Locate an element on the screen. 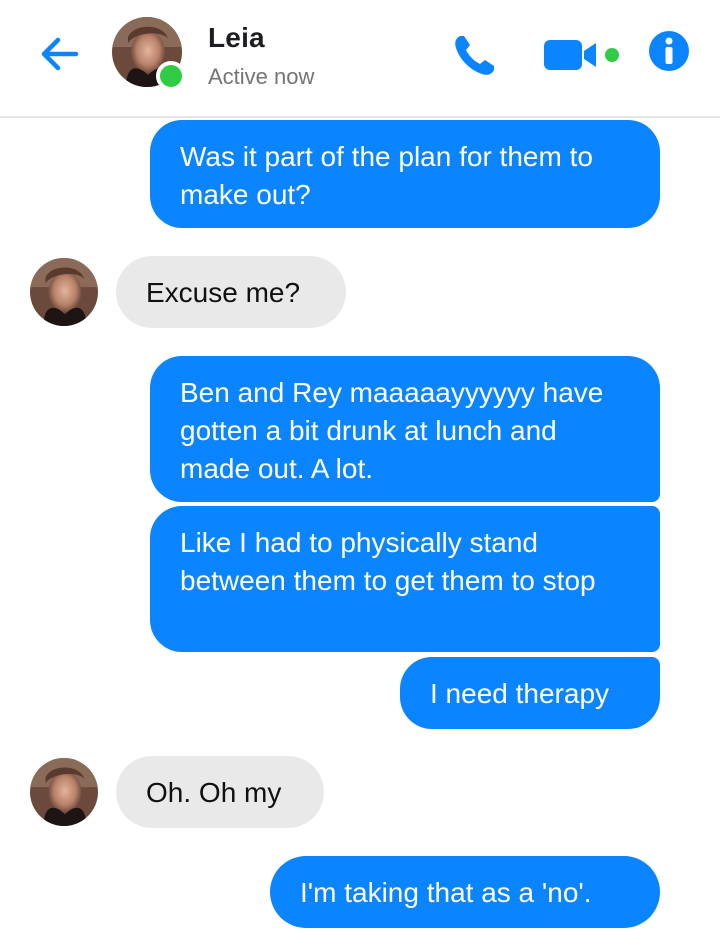 This screenshot has height=946, width=720. phone-icon is located at coordinates (474, 55).